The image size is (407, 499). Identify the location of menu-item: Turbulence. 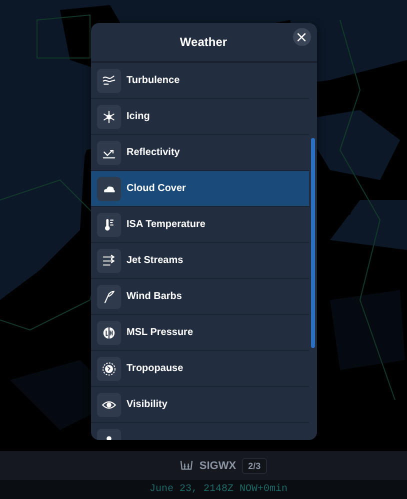
(199, 81).